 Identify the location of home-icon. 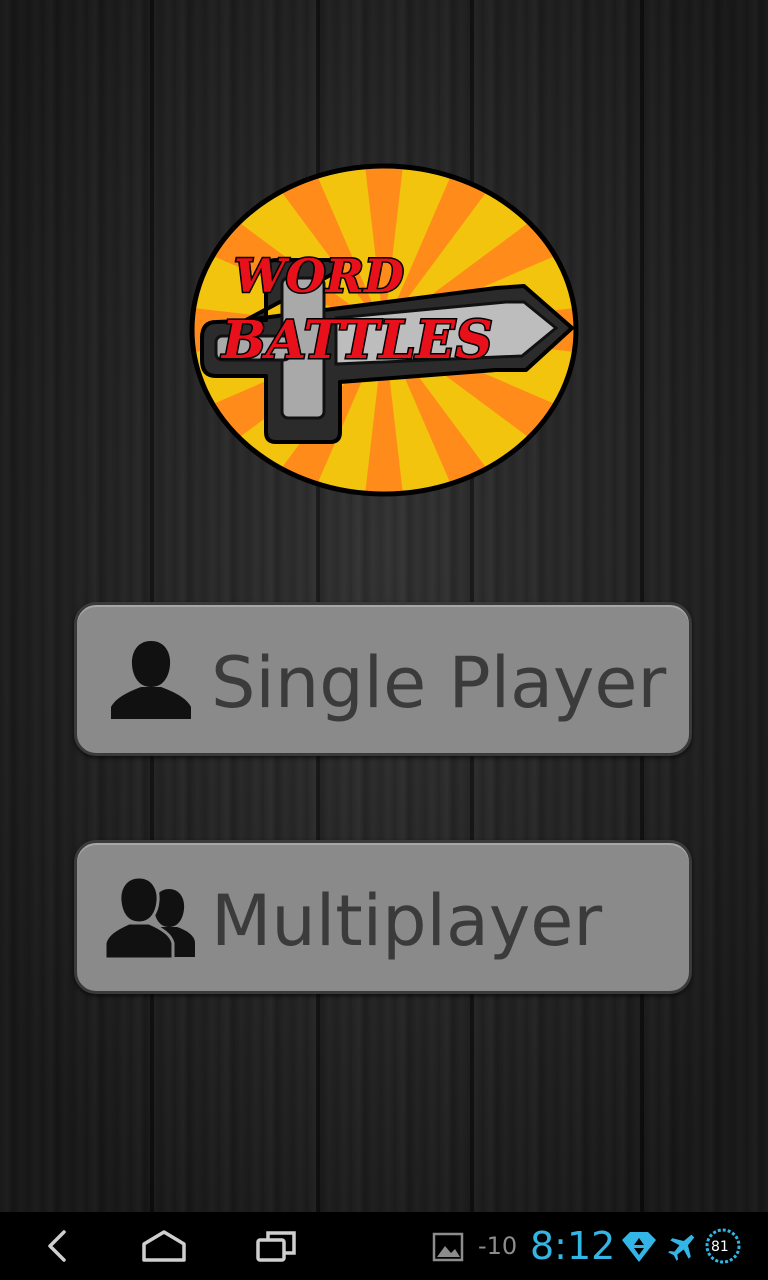
(164, 1246).